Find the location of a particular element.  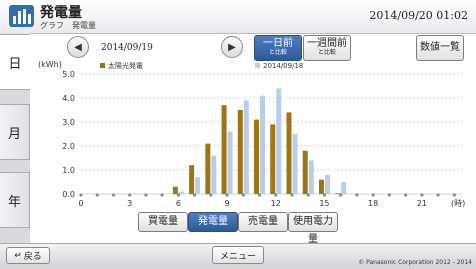

breadcrumb: グラフ 発電量 is located at coordinates (68, 25).